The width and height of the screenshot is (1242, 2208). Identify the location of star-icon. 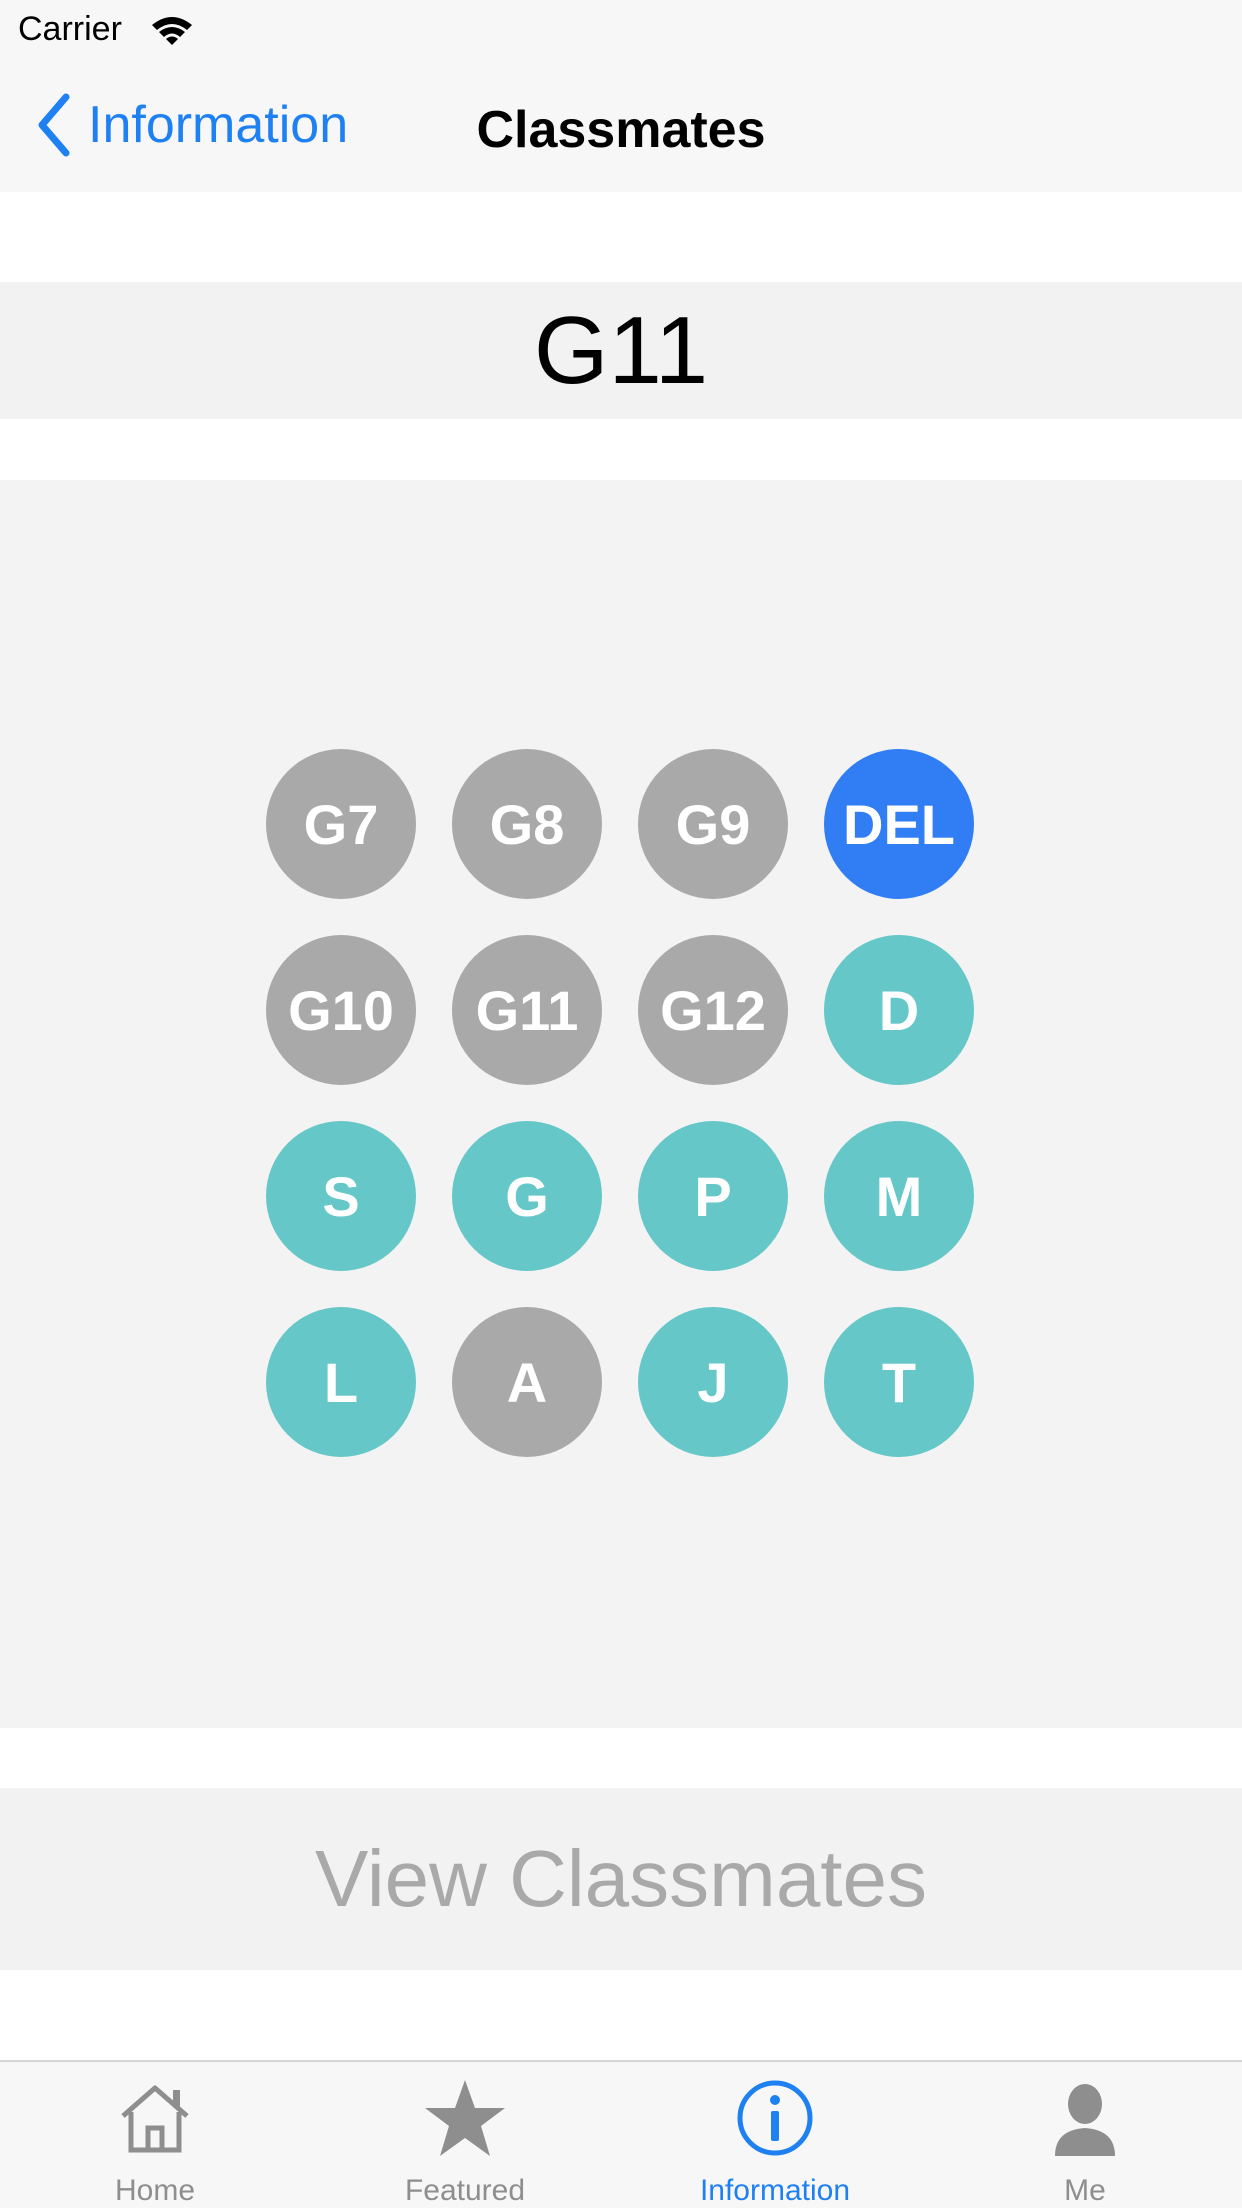
(465, 2118).